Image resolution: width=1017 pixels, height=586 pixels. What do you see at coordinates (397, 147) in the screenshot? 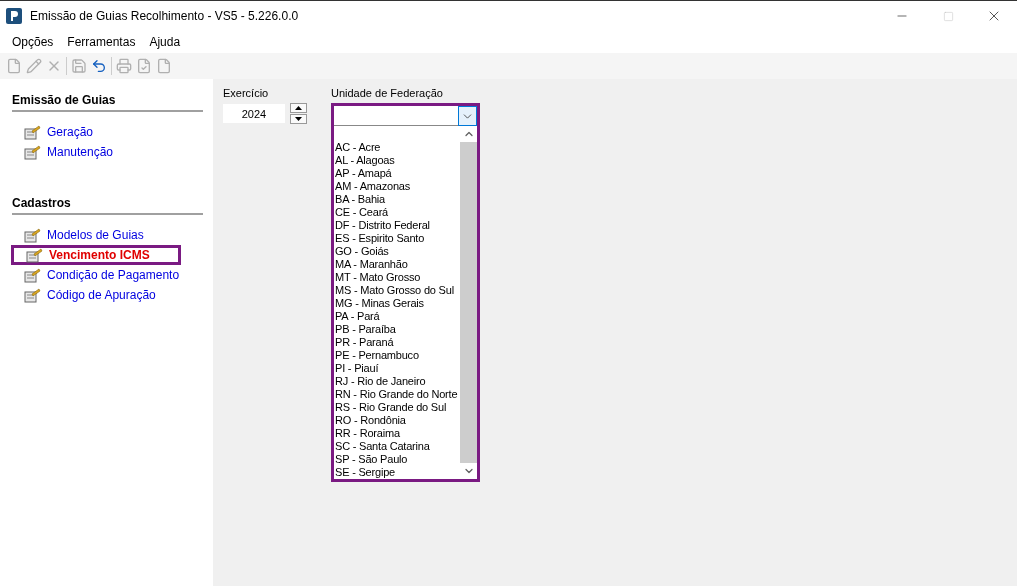
I see `dropdown-option: AC - Acre` at bounding box center [397, 147].